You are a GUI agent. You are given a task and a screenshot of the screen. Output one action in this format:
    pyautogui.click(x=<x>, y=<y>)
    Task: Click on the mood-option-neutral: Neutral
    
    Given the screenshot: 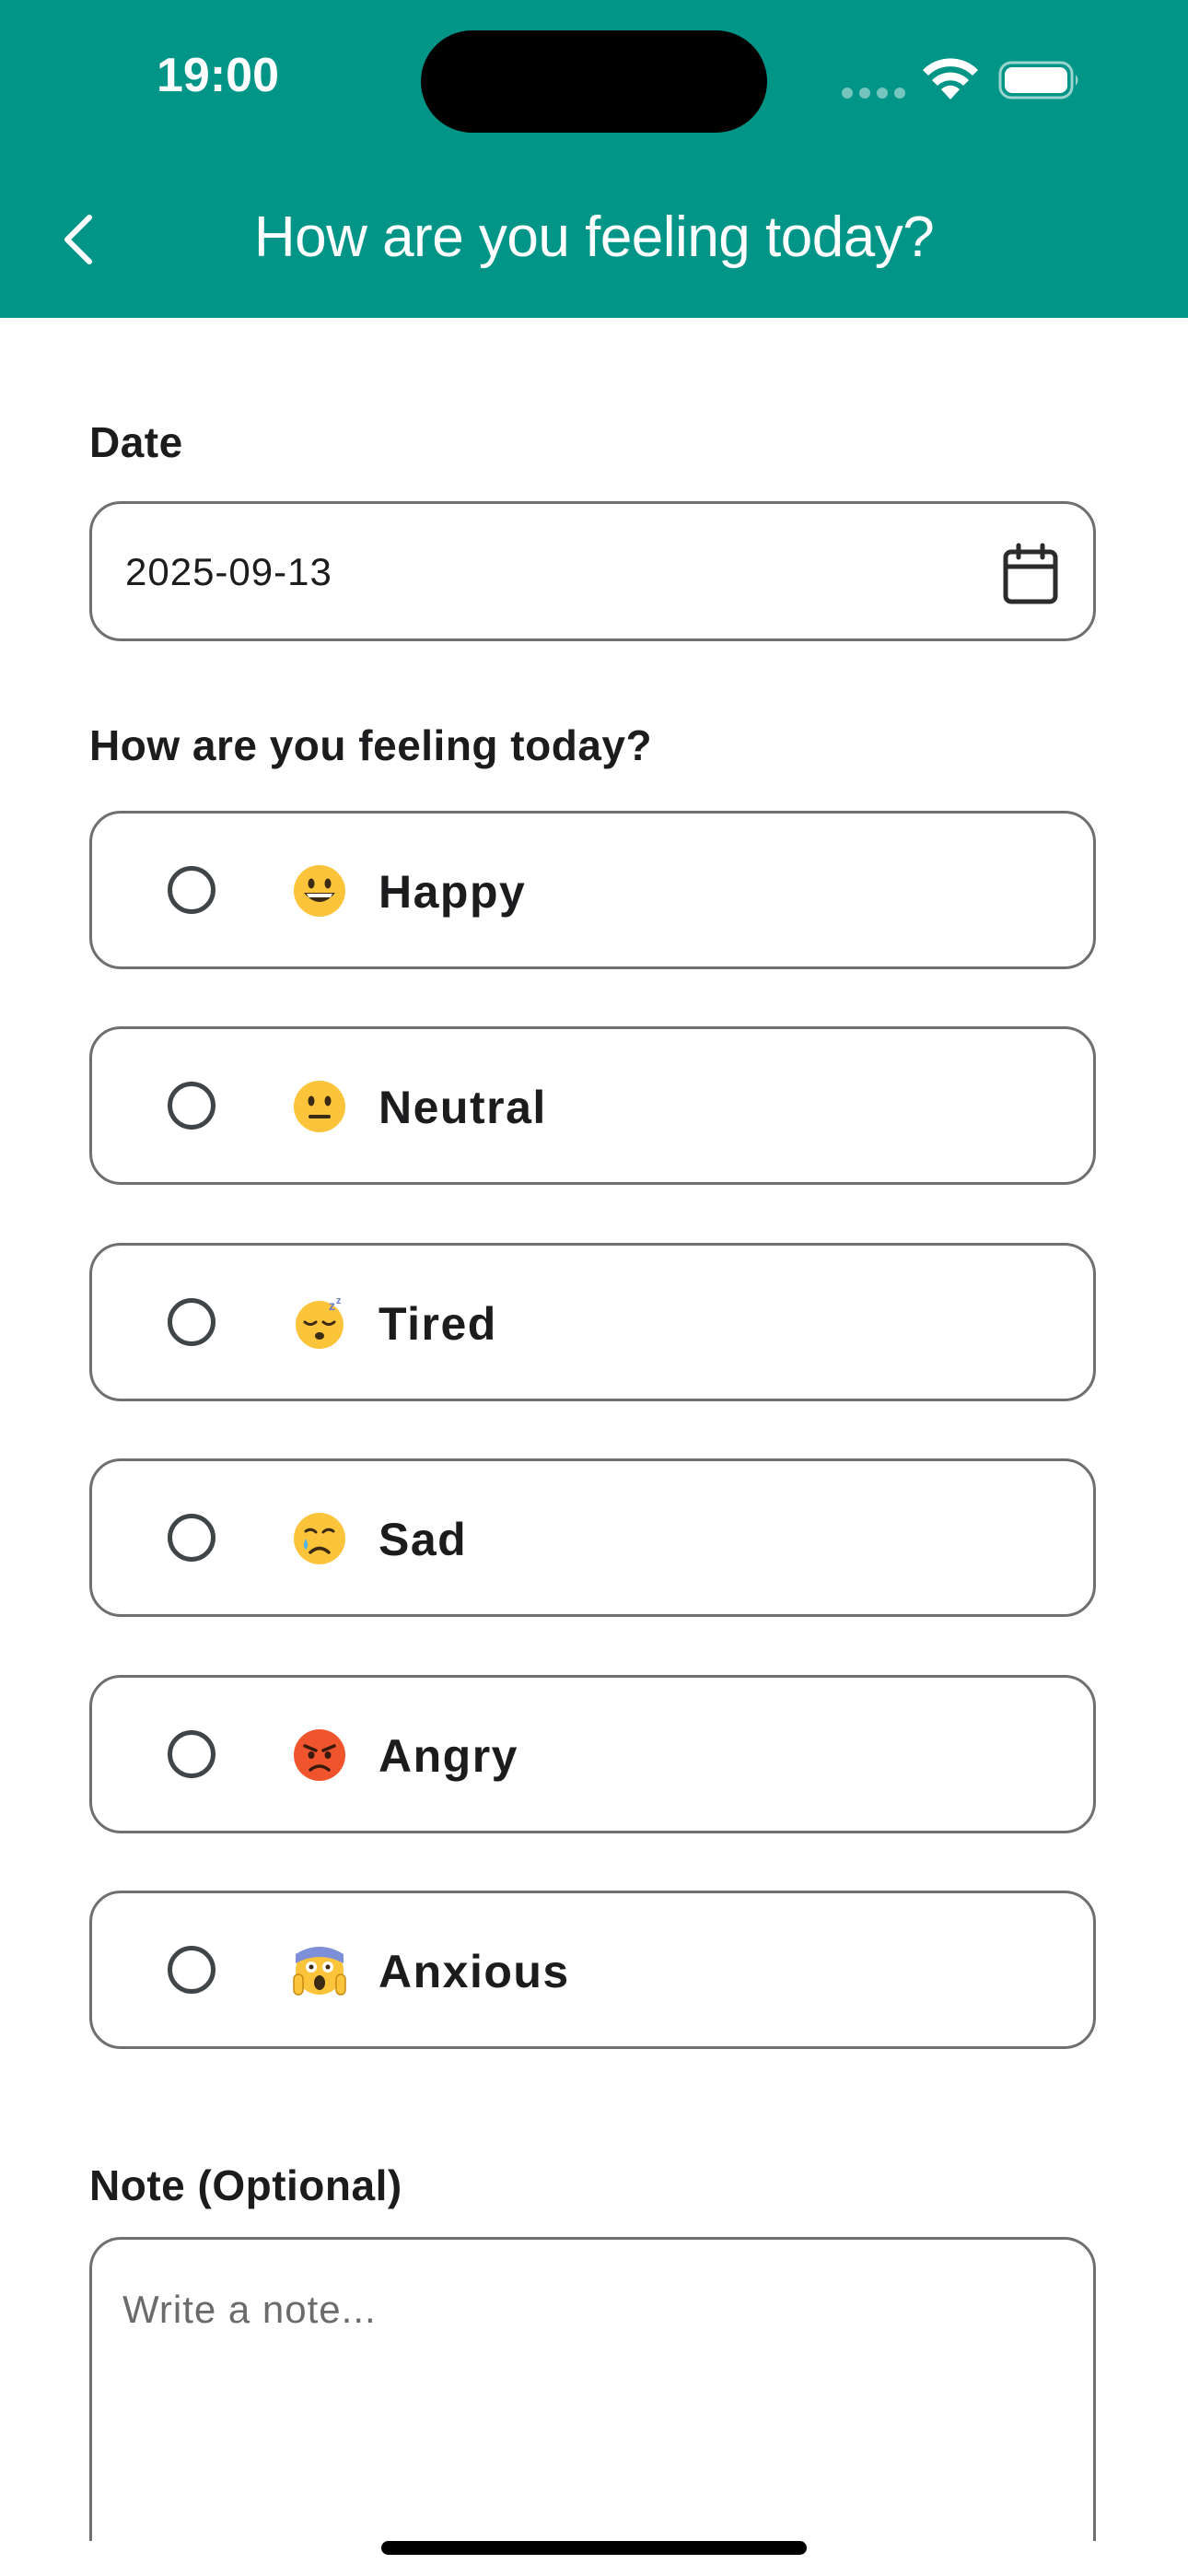 What is the action you would take?
    pyautogui.click(x=592, y=1105)
    